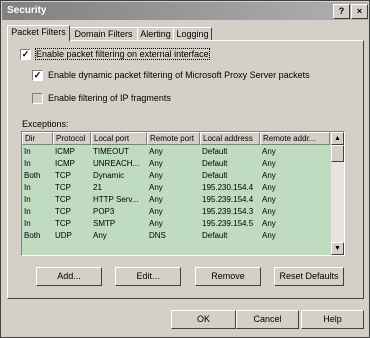 The height and width of the screenshot is (338, 370). I want to click on exceptions-label: Exceptions:, so click(45, 124).